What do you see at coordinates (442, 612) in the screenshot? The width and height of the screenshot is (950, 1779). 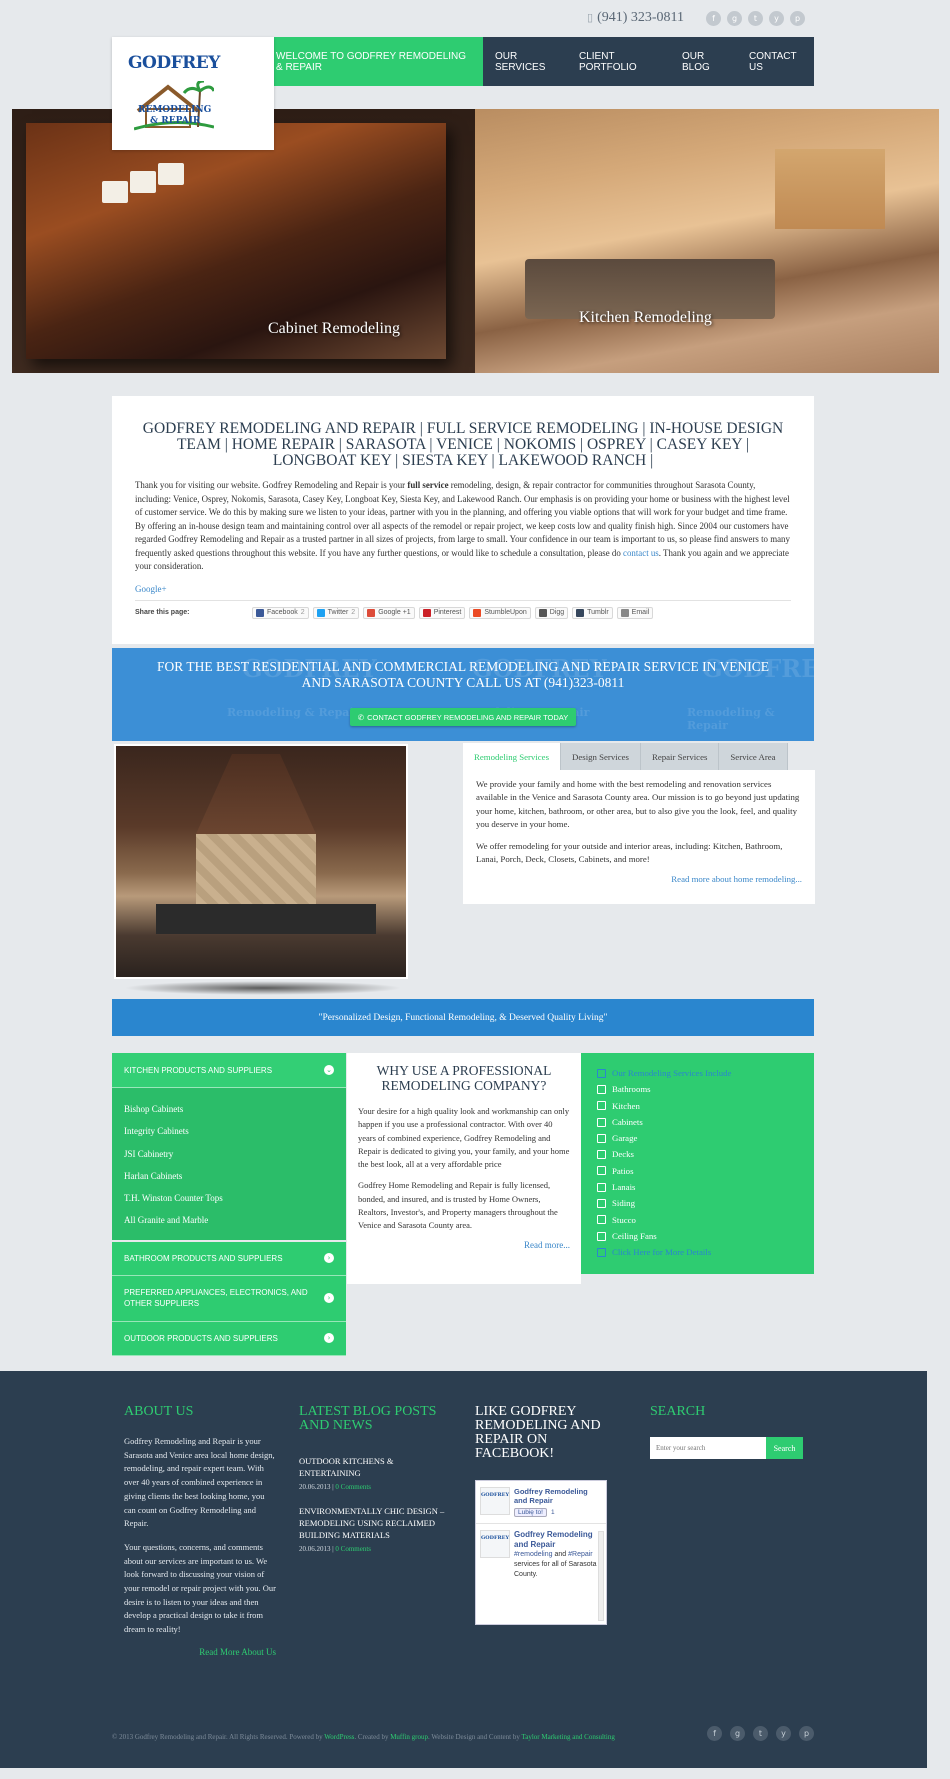 I see `share-pinterest-button: Pinterest` at bounding box center [442, 612].